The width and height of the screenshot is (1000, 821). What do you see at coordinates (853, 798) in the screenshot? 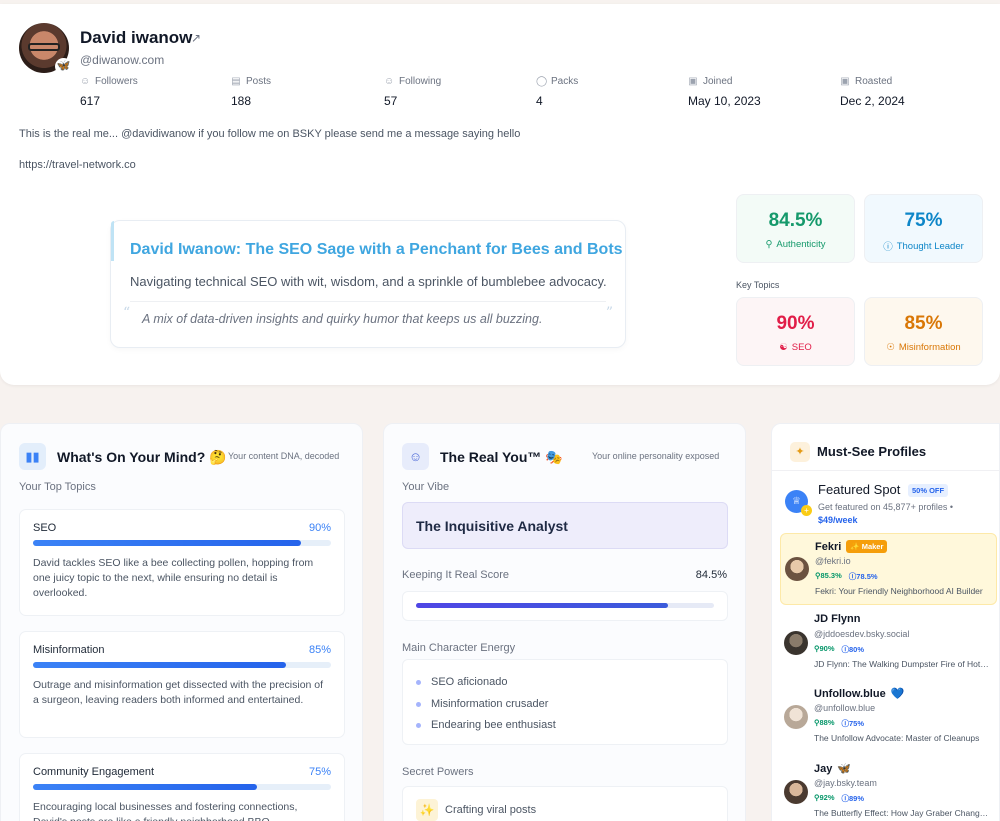
I see `influence-chip: ⓘ89%` at bounding box center [853, 798].